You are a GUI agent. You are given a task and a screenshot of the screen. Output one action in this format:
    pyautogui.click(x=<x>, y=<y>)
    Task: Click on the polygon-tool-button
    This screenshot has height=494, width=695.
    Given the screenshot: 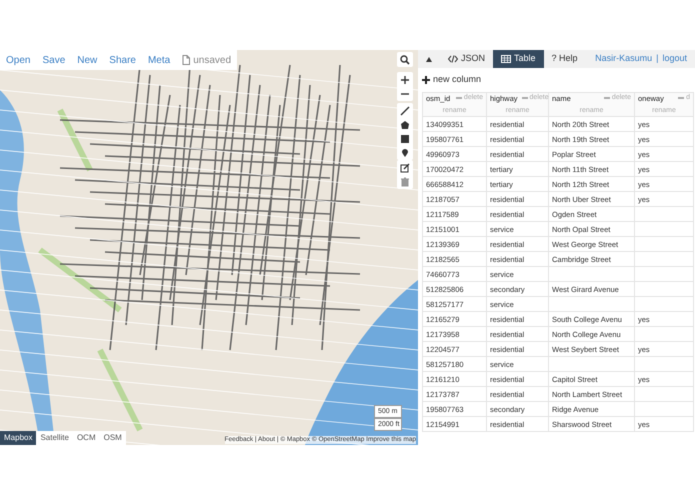 What is the action you would take?
    pyautogui.click(x=405, y=124)
    